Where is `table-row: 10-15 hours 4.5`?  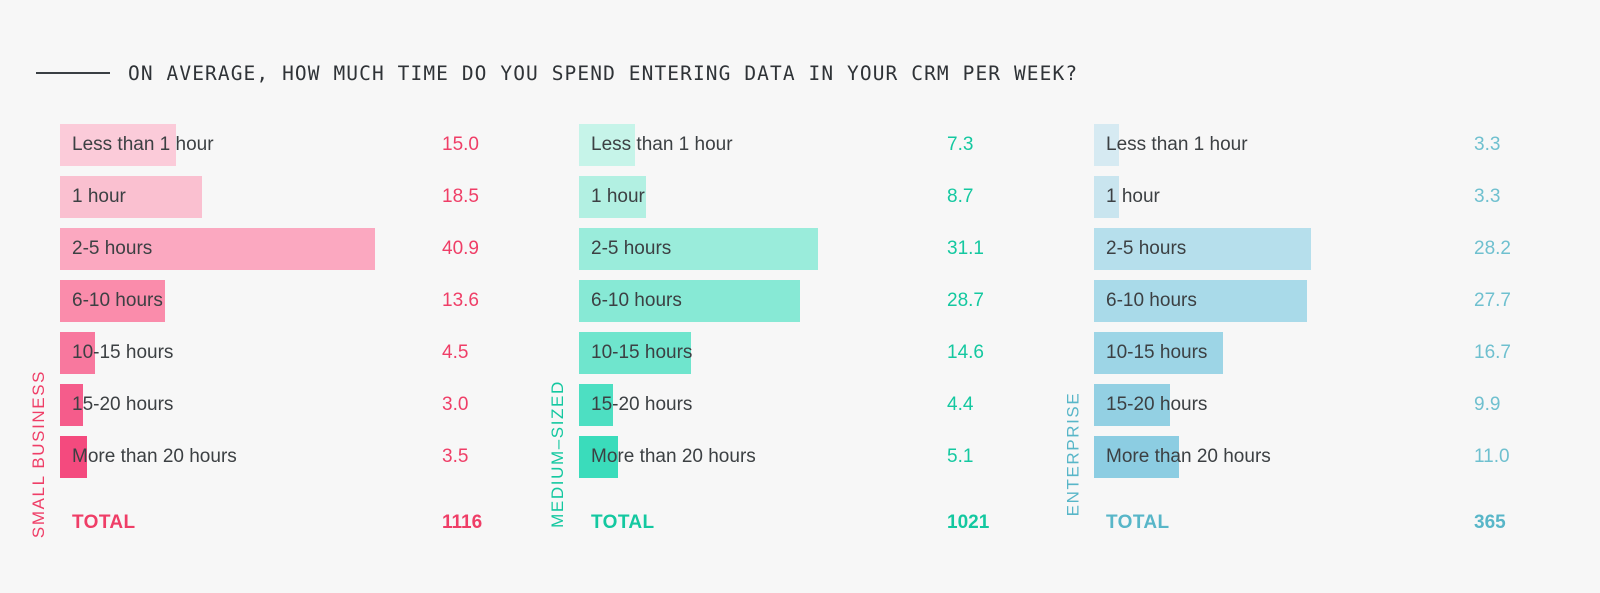
table-row: 10-15 hours 4.5 is located at coordinates (293, 353).